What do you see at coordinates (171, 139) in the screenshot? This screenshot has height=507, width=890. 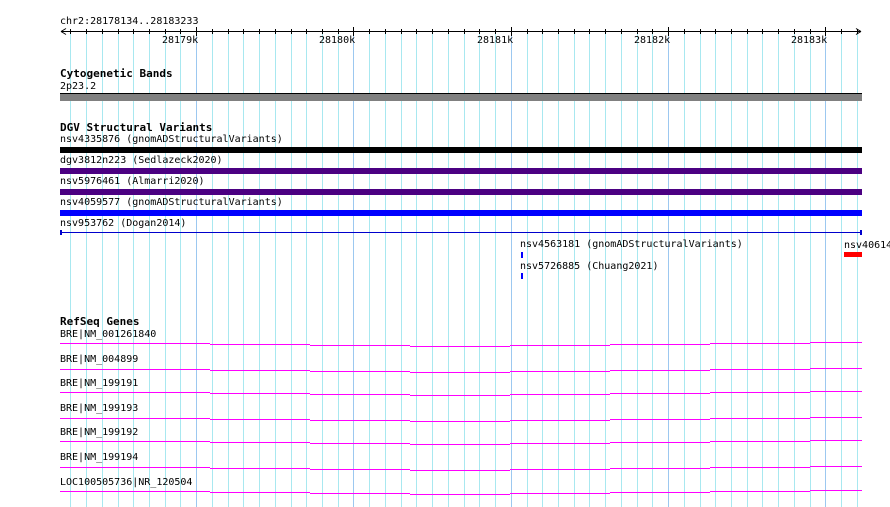 I see `dgv-label: nsv4335876 (gnomADStructuralVariants)` at bounding box center [171, 139].